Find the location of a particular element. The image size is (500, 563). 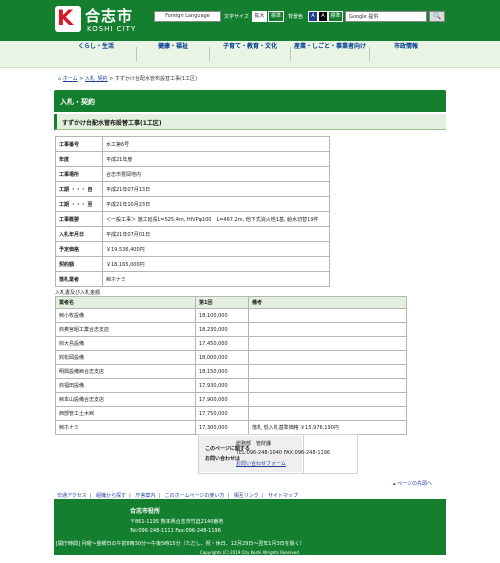

contact-tel: TEL:096-248-1040 FAX:096-248-1196 is located at coordinates (283, 453).